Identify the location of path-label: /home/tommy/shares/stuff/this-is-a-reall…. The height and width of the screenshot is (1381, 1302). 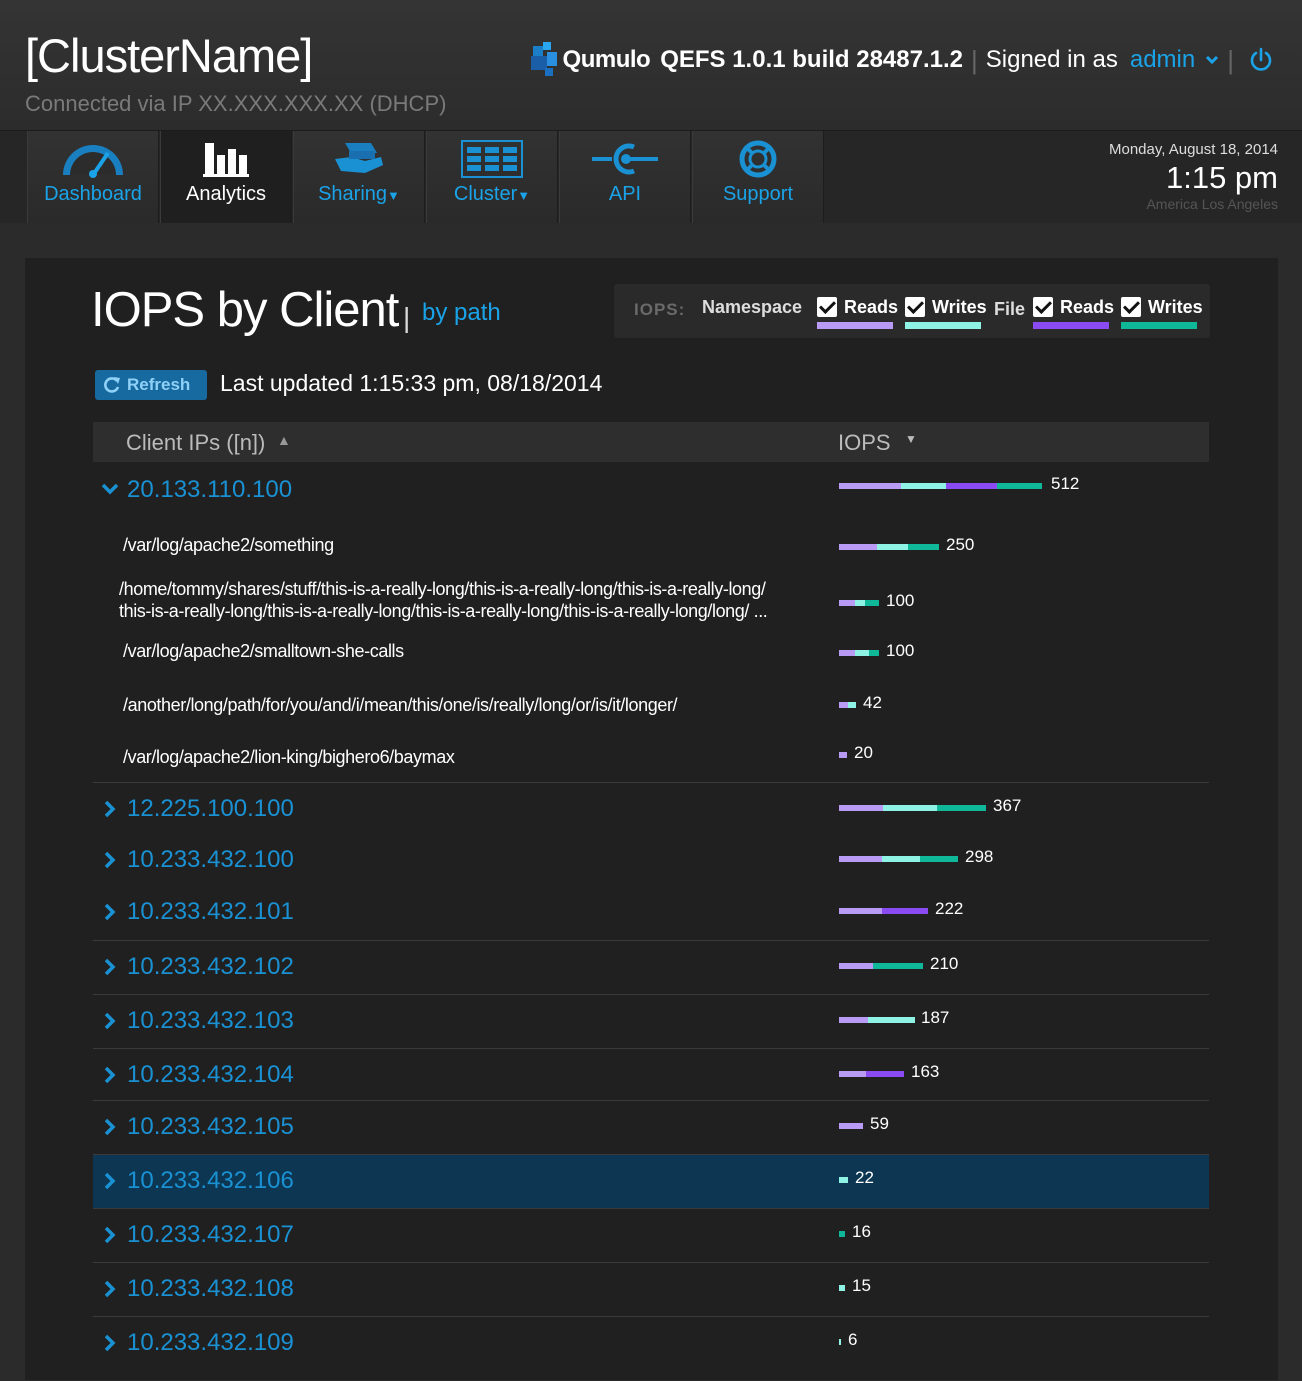
(442, 589).